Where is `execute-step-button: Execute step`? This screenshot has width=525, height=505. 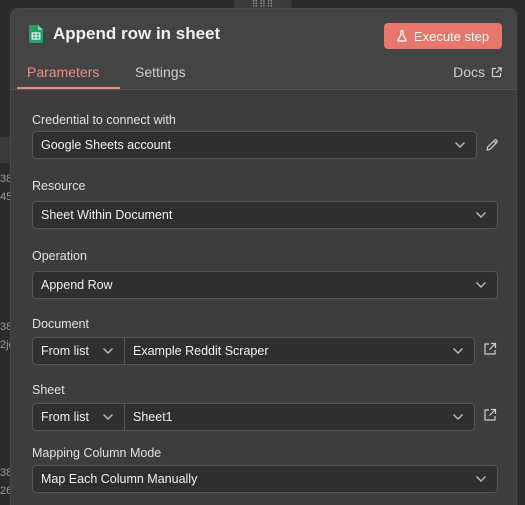
execute-step-button: Execute step is located at coordinates (443, 36).